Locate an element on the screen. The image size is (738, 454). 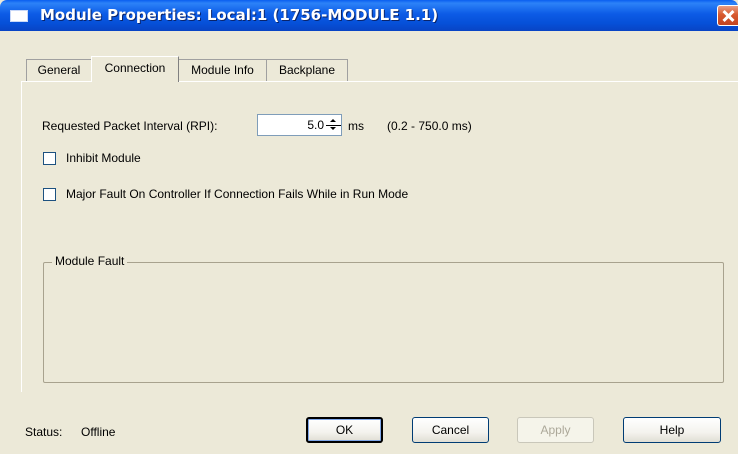
close-icon is located at coordinates (727, 15).